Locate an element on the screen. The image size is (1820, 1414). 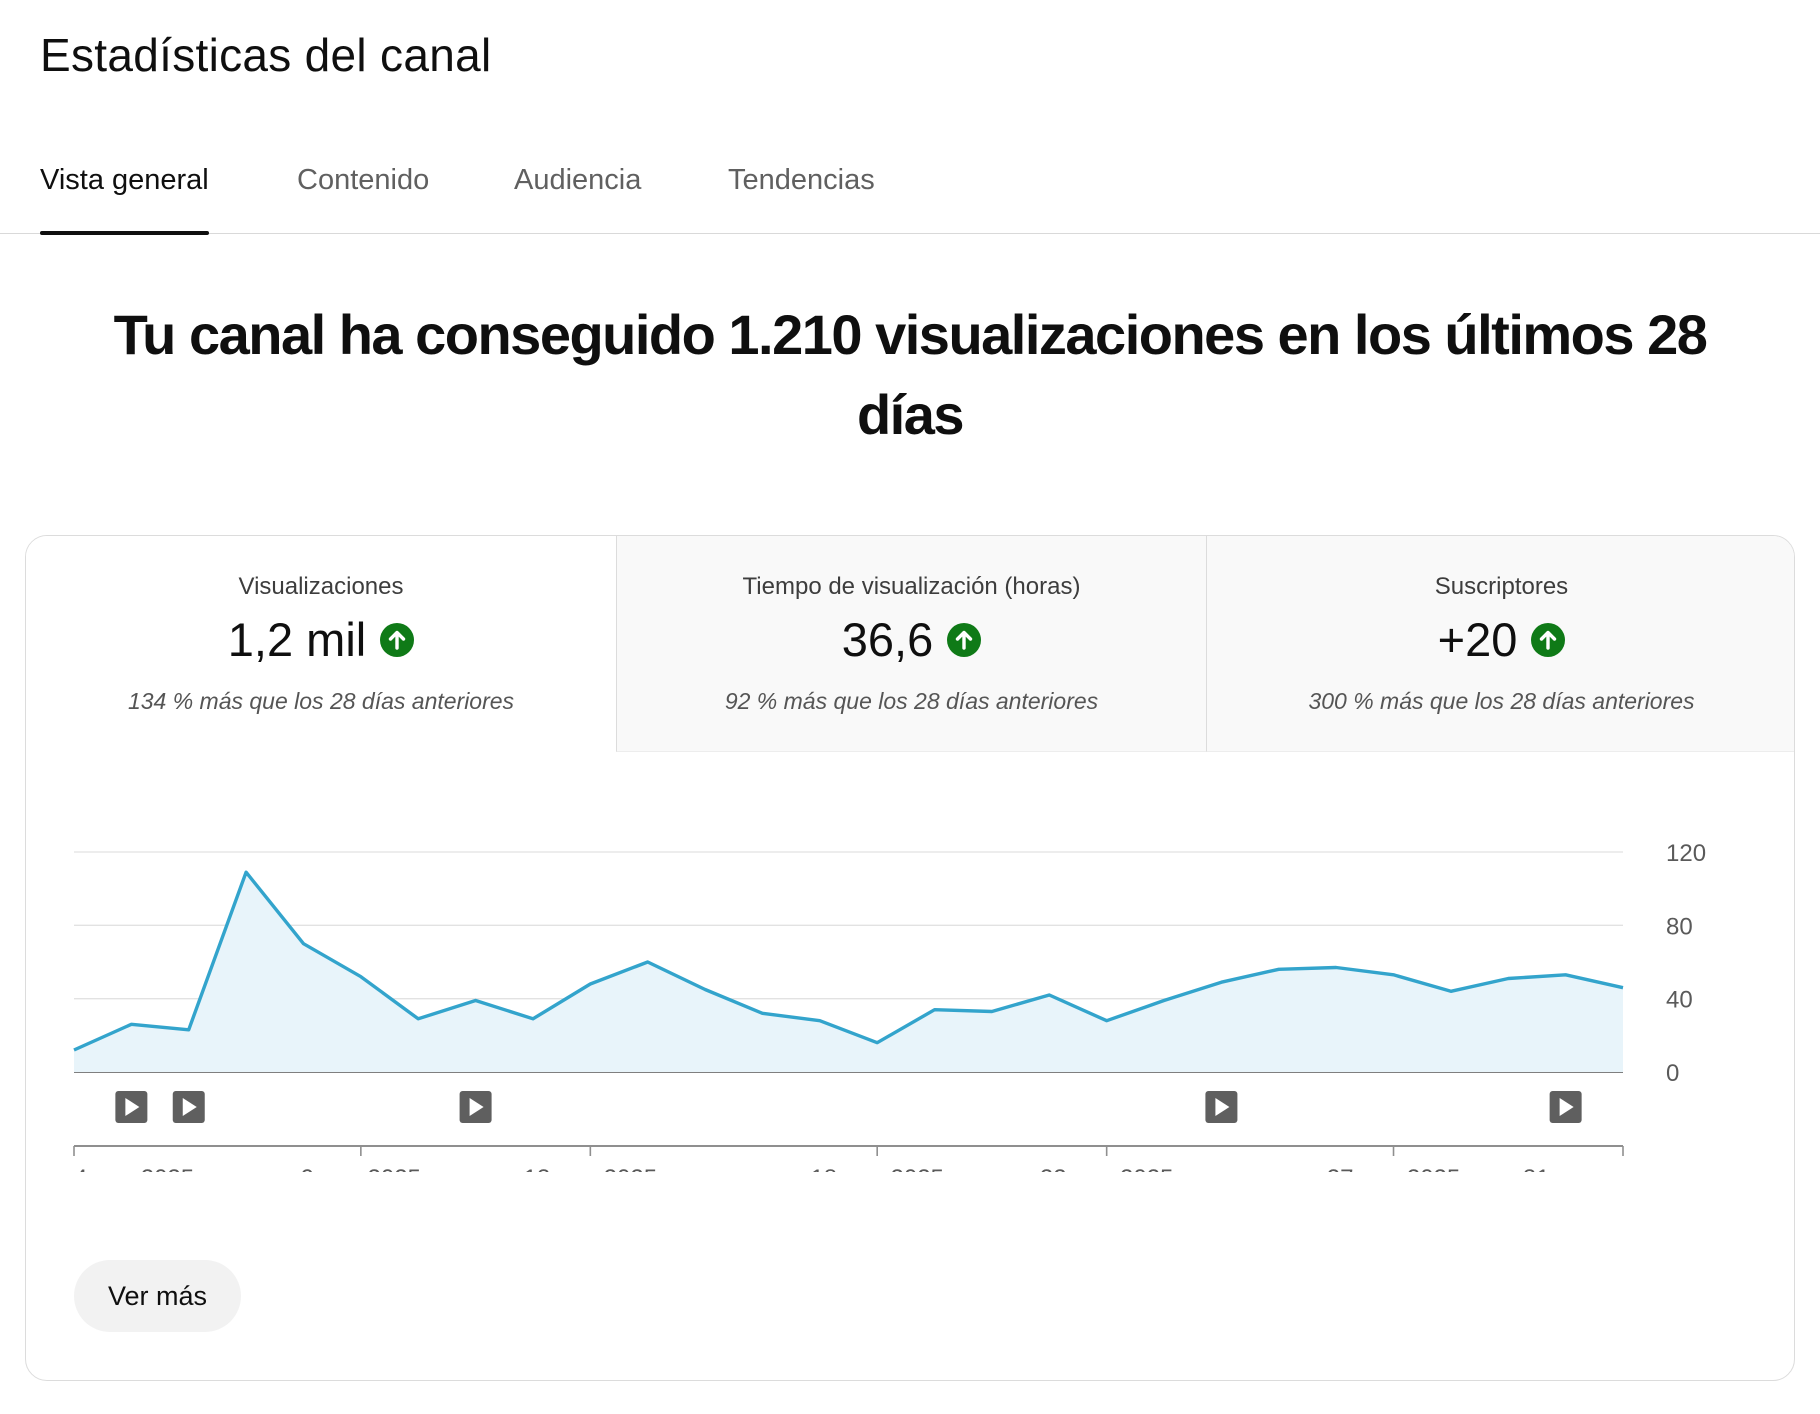
metric-value: 1,2 mil is located at coordinates (297, 639).